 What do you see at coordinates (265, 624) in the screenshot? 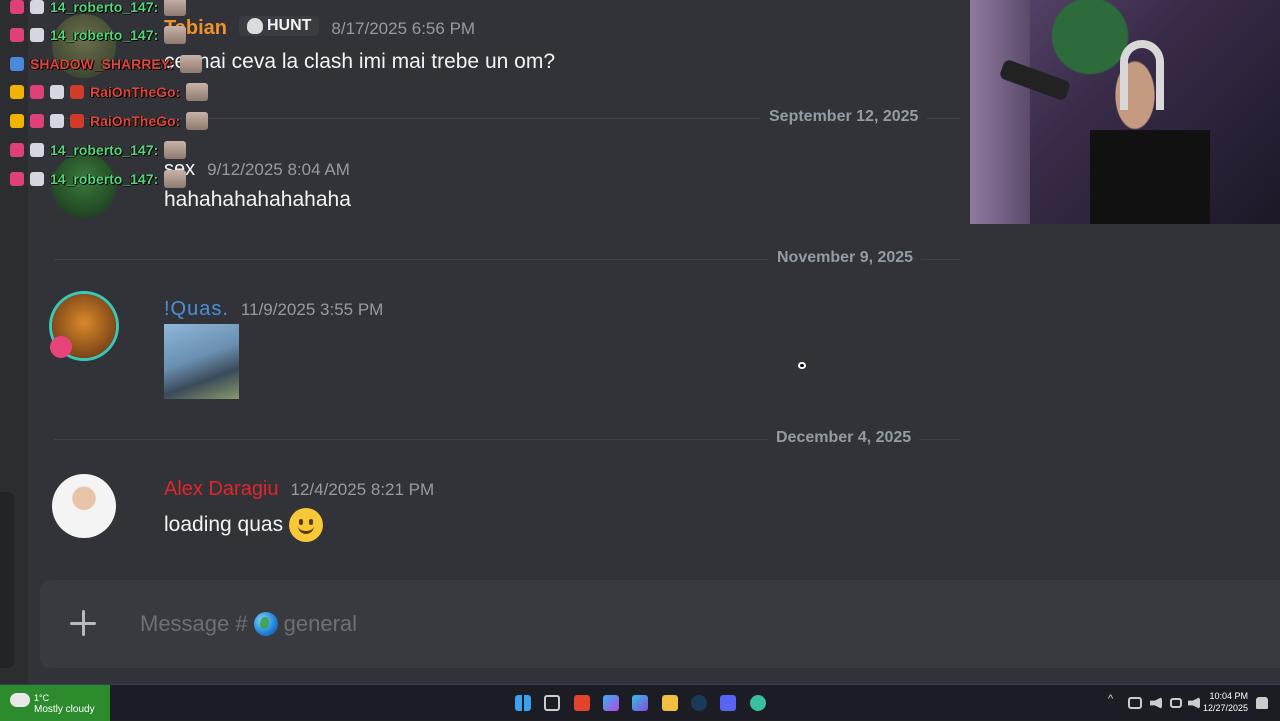
I see `globe-icon` at bounding box center [265, 624].